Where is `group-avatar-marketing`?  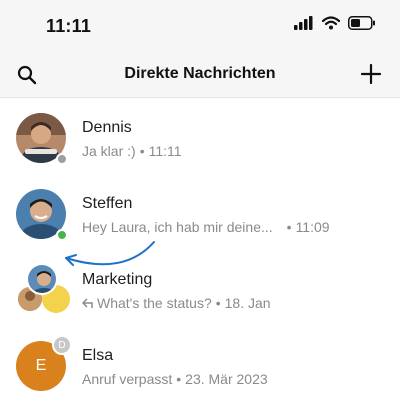
group-avatar-marketing is located at coordinates (43, 290).